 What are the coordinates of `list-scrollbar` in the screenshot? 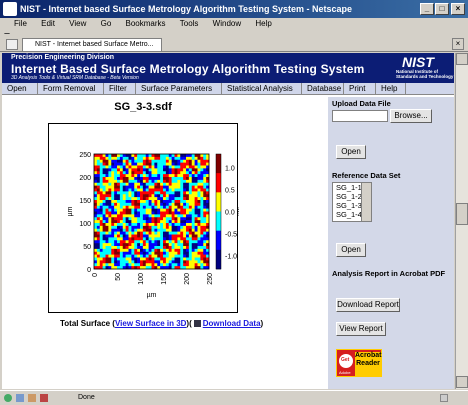 It's located at (366, 202).